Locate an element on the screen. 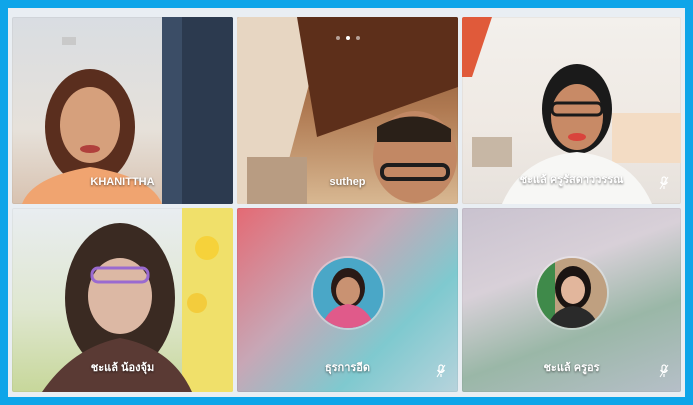 The height and width of the screenshot is (405, 693). participant-tile-6: ชะแล้ ครูอร is located at coordinates (571, 300).